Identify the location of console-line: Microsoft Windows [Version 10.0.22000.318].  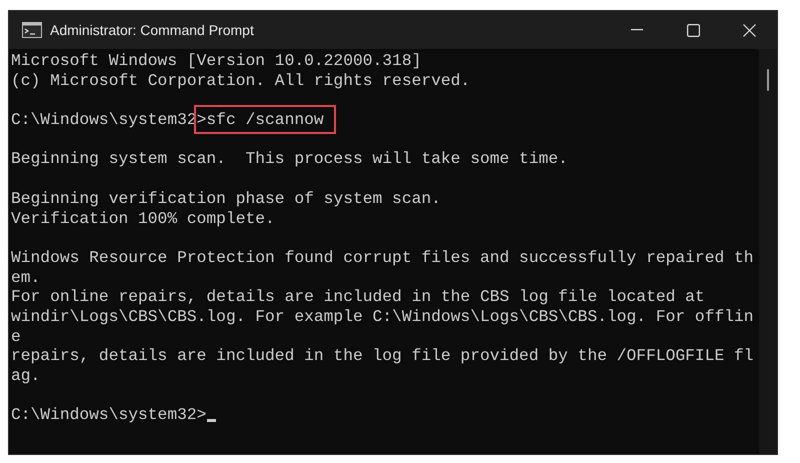
(216, 61).